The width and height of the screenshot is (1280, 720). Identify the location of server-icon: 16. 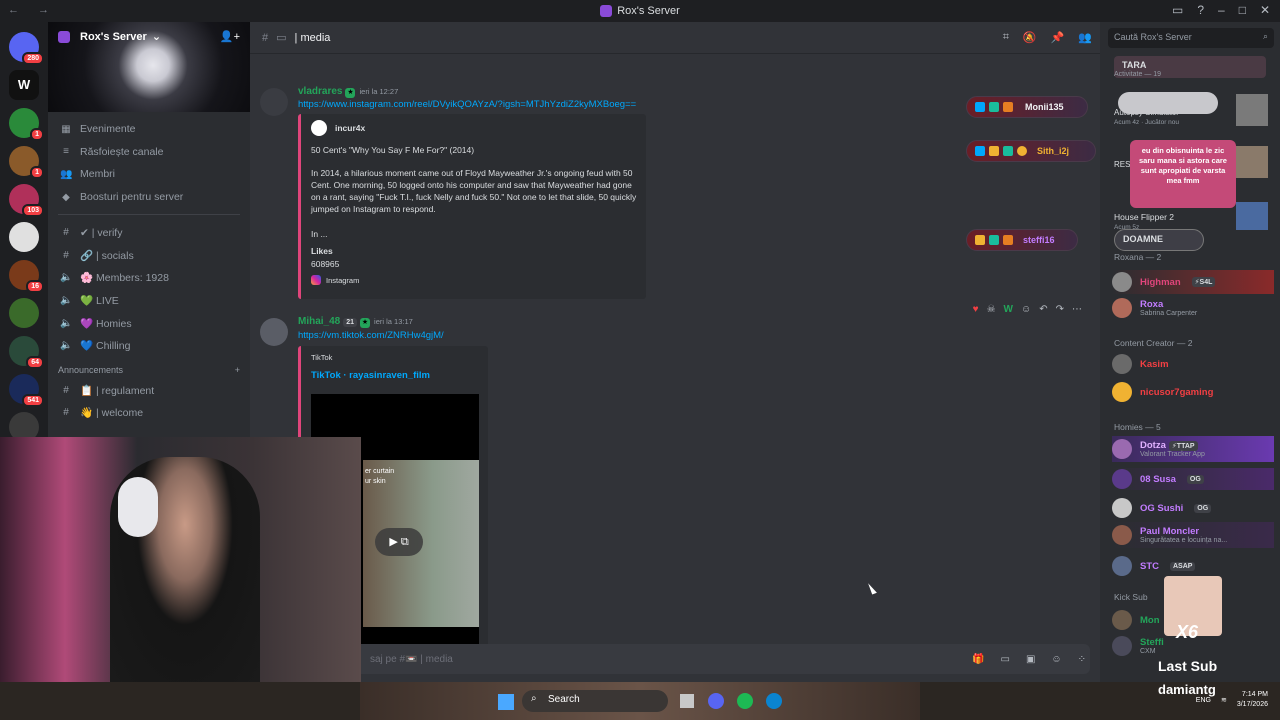
(26, 276).